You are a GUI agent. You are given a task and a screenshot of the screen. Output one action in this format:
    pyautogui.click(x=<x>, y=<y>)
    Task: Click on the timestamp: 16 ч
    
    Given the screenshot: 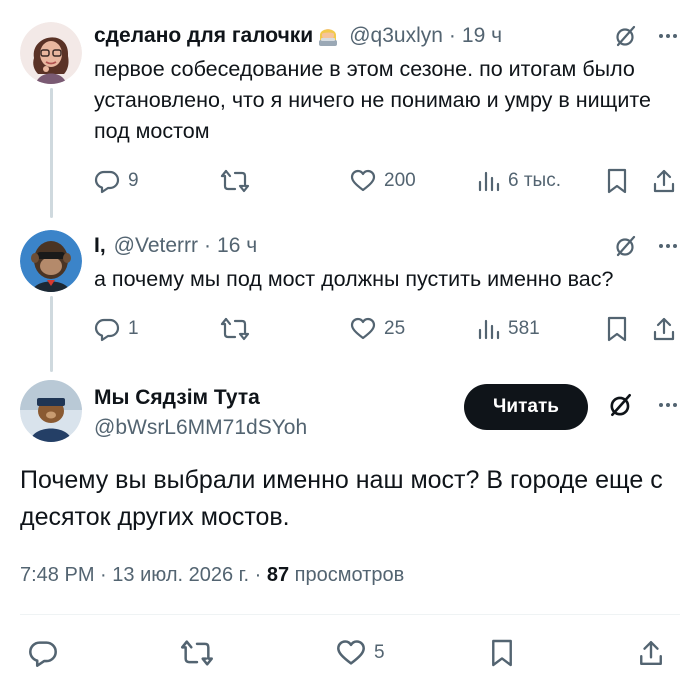 What is the action you would take?
    pyautogui.click(x=237, y=246)
    